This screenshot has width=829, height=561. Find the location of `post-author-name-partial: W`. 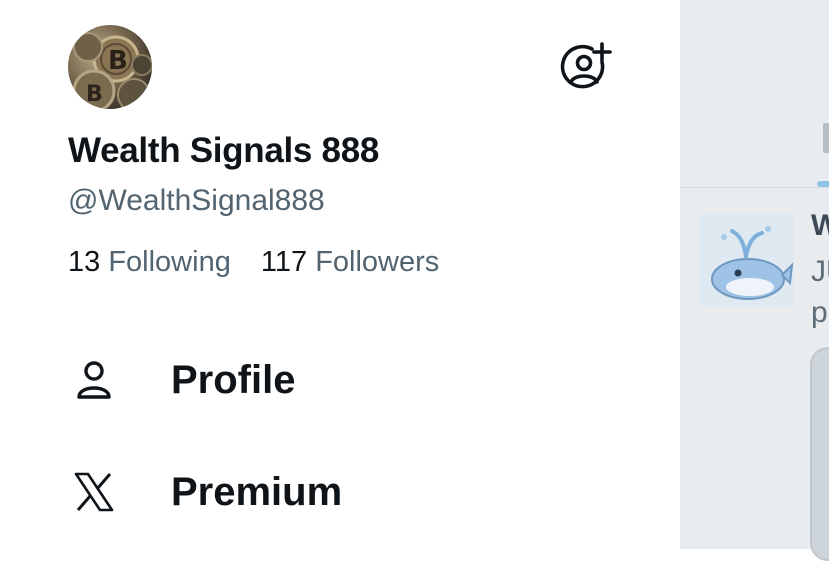

post-author-name-partial: W is located at coordinates (820, 225).